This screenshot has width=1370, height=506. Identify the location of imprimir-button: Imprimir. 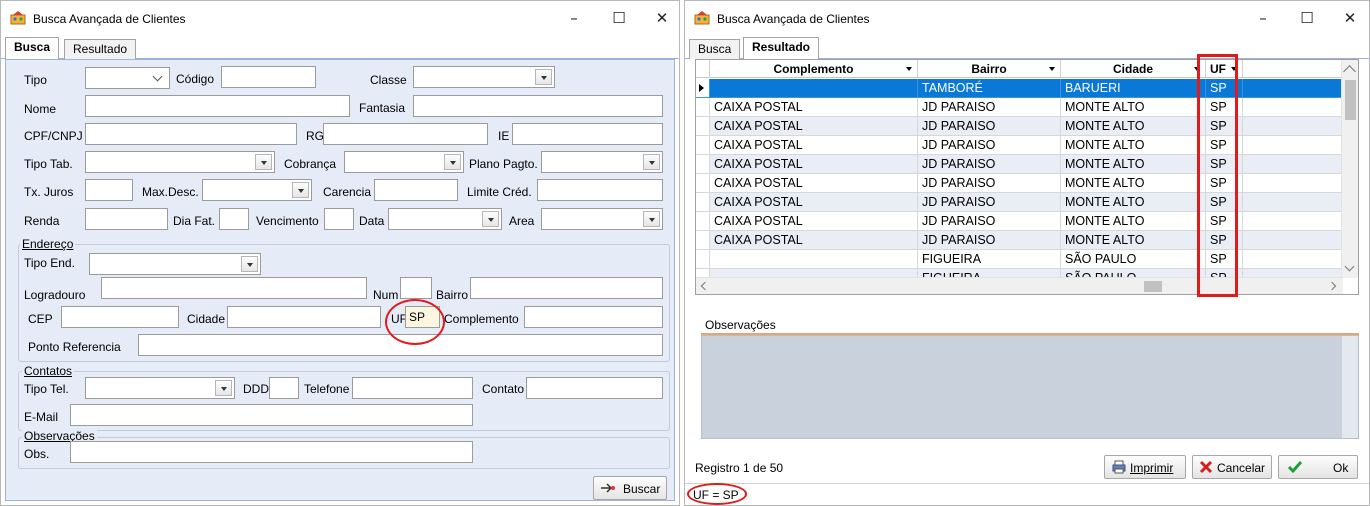
(1145, 467).